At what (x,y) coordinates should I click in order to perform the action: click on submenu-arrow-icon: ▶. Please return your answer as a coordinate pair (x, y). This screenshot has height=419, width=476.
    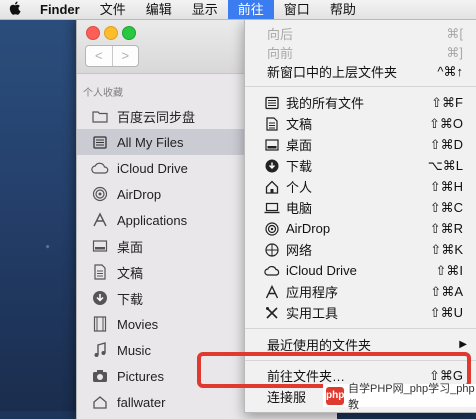
    Looking at the image, I should click on (463, 344).